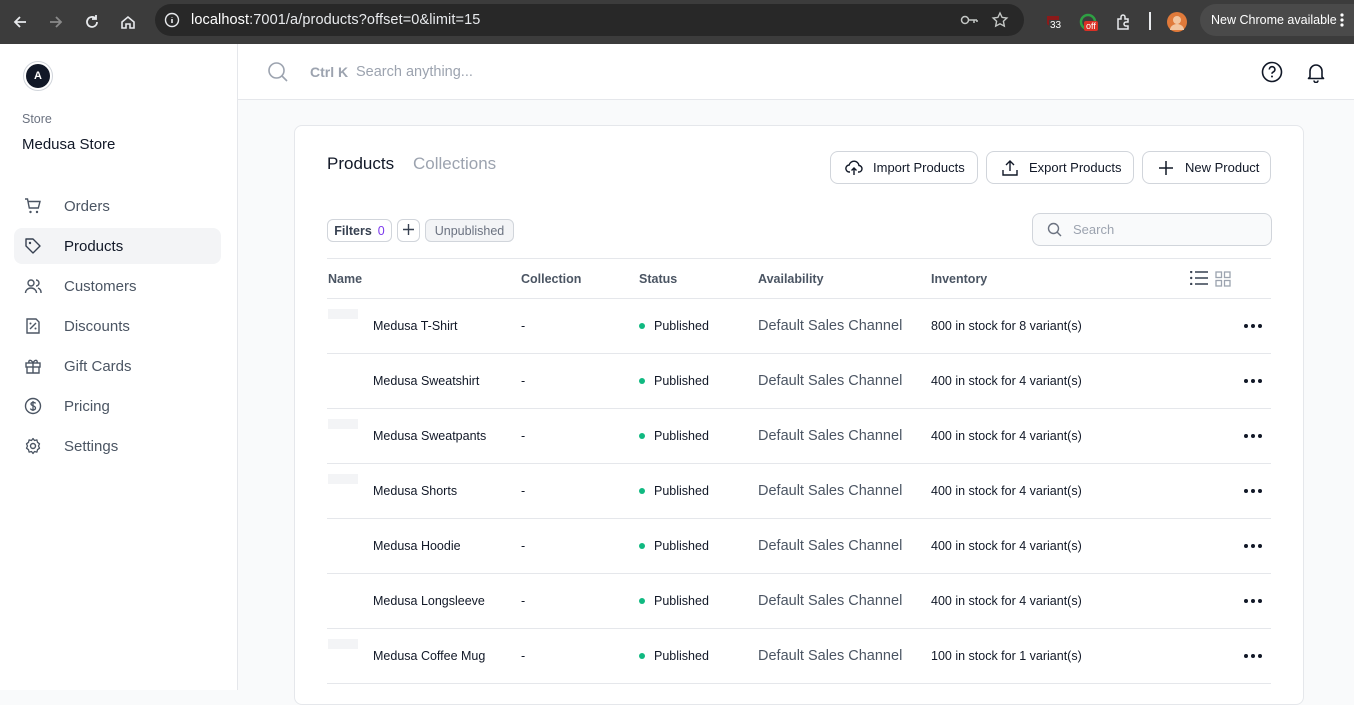 This screenshot has width=1354, height=705. Describe the element at coordinates (1272, 74) in the screenshot. I see `help-icon` at that location.